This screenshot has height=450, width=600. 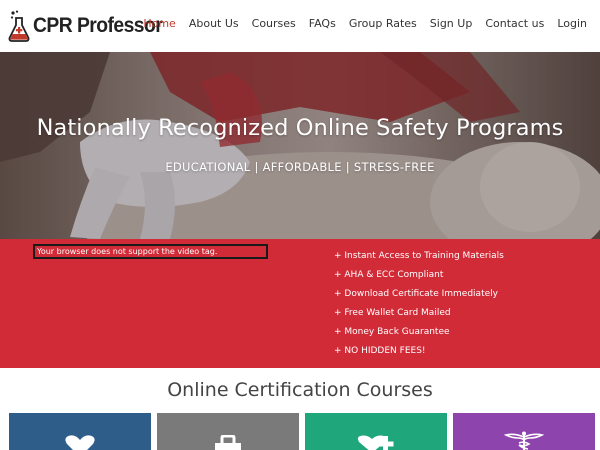 I want to click on feature-item: + Instant Access to Training Materials, so click(x=419, y=256).